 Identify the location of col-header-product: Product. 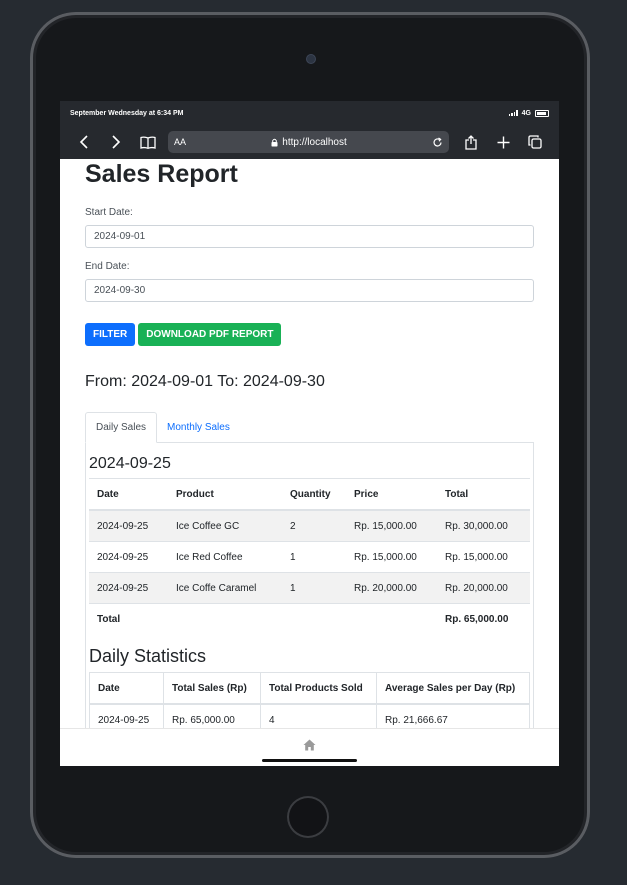
(225, 494).